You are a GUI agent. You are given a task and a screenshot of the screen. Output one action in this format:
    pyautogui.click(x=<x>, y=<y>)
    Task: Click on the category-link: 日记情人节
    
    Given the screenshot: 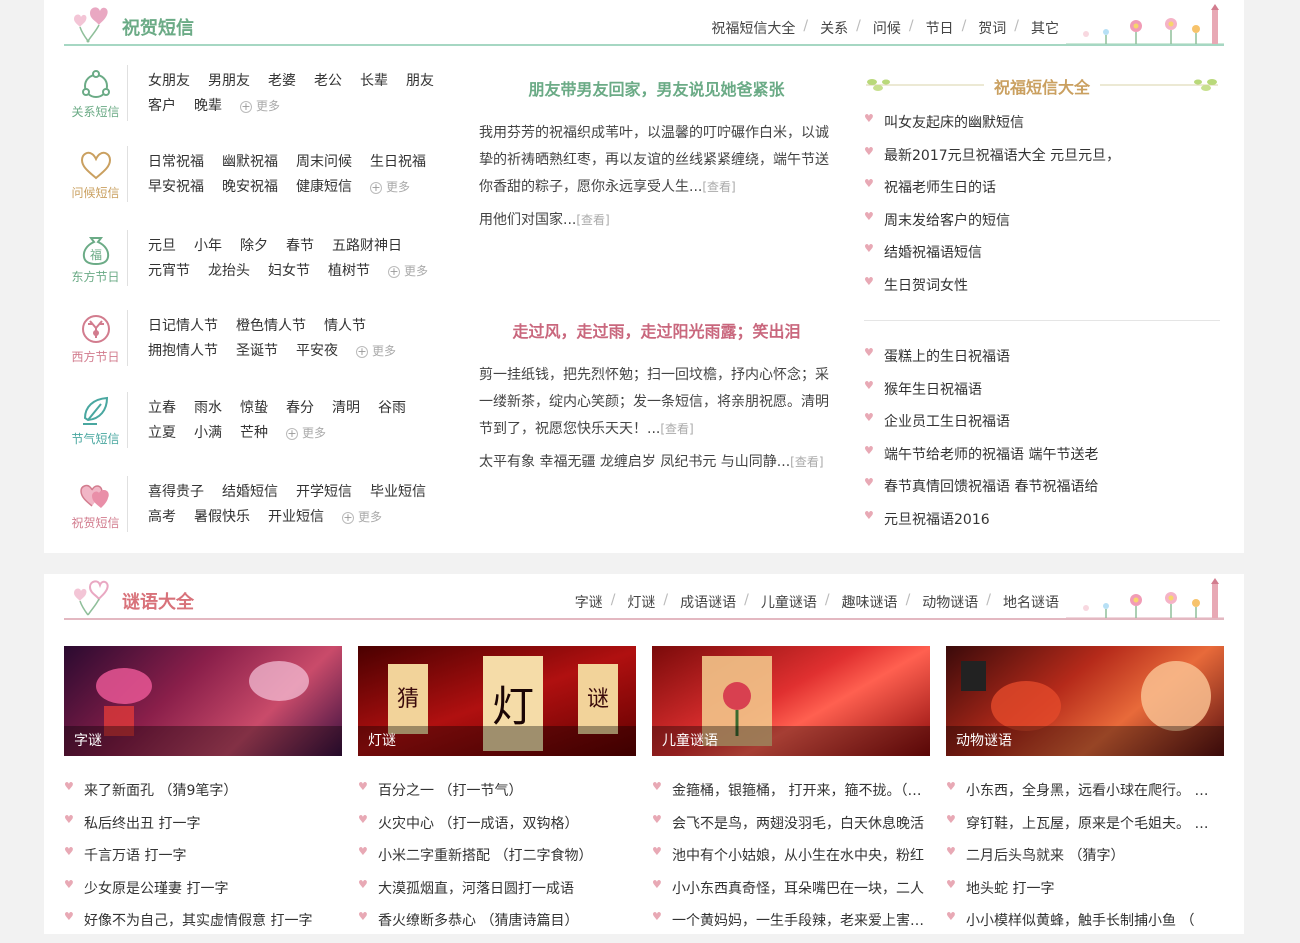 What is the action you would take?
    pyautogui.click(x=183, y=326)
    